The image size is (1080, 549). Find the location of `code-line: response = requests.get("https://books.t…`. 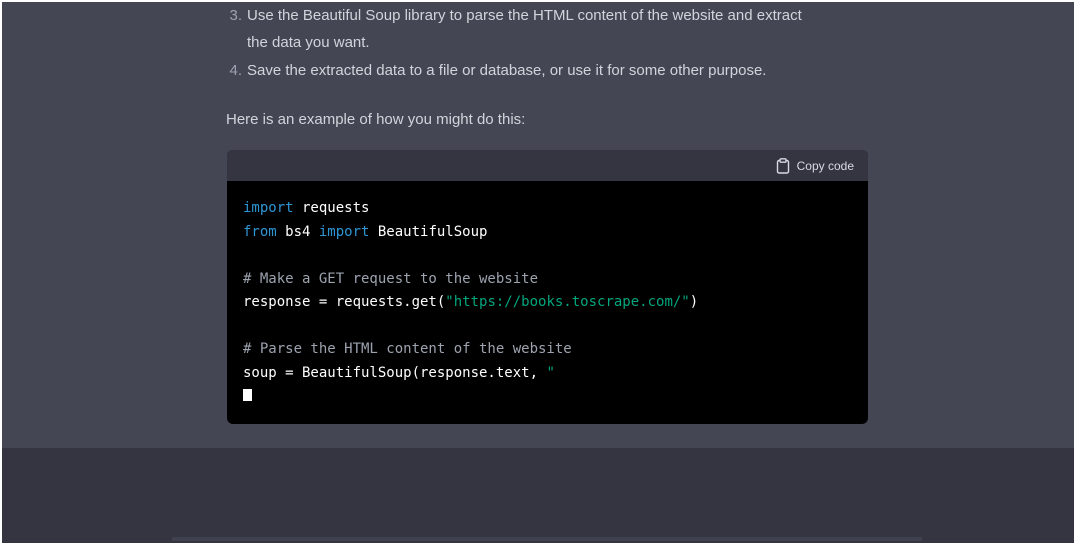

code-line: response = requests.get("https://books.t… is located at coordinates (470, 303).